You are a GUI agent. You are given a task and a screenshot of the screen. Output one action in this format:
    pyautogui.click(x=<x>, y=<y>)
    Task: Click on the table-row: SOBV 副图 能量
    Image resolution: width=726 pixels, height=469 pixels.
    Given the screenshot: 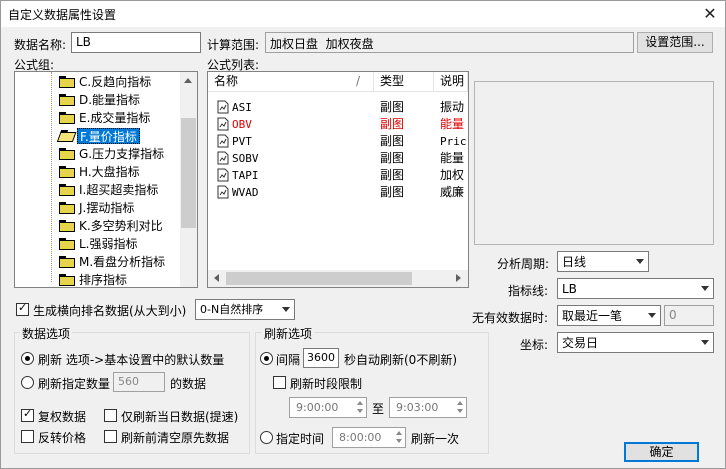 What is the action you would take?
    pyautogui.click(x=338, y=158)
    